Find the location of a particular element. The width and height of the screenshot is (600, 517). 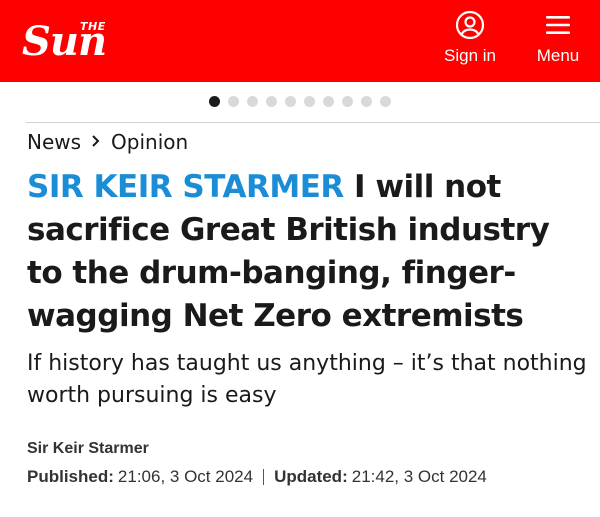

chevron-right-icon is located at coordinates (96, 142).